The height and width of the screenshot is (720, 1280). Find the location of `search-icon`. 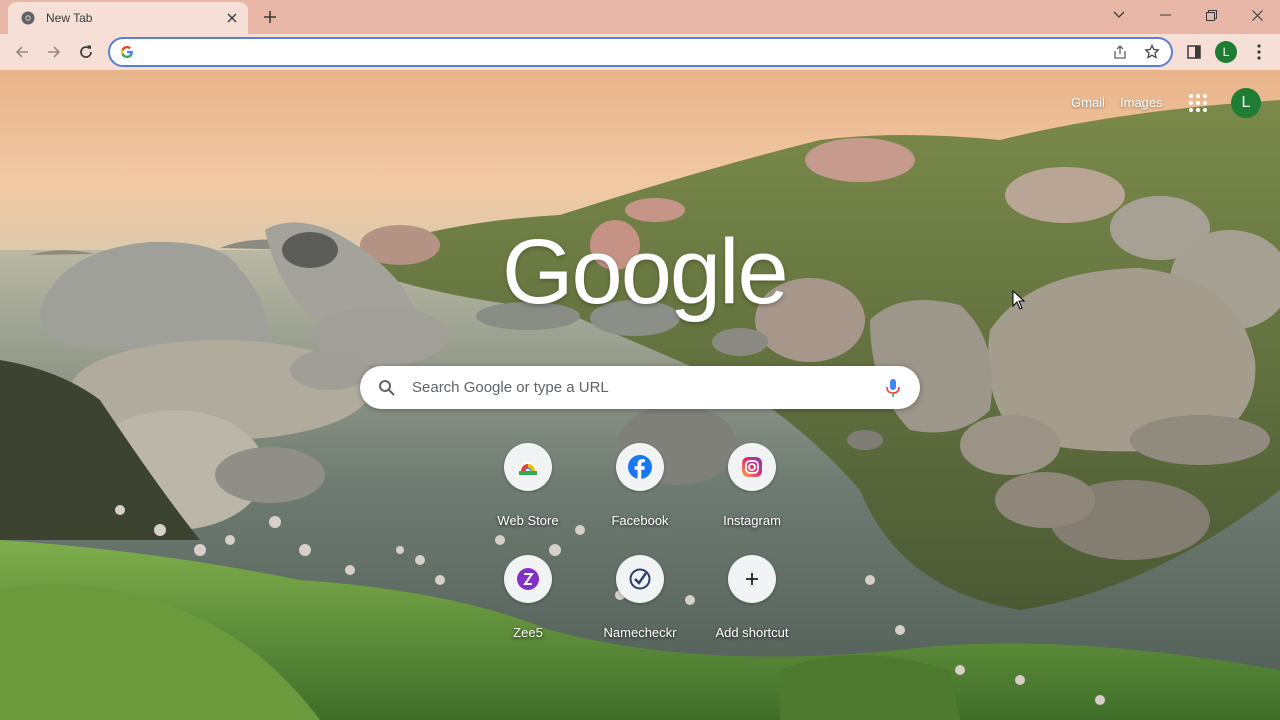

search-icon is located at coordinates (387, 387).